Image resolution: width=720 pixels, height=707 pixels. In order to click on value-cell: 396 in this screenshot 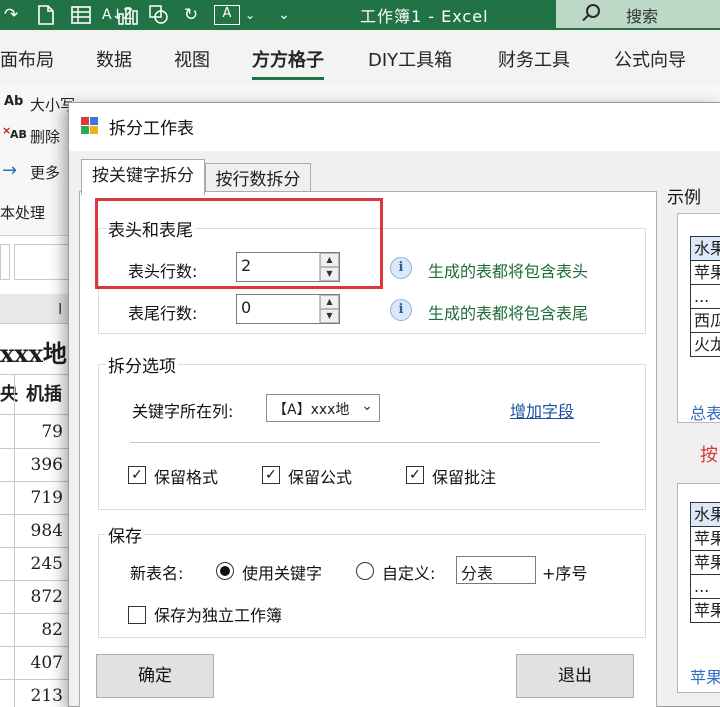, I will do `click(38, 465)`.